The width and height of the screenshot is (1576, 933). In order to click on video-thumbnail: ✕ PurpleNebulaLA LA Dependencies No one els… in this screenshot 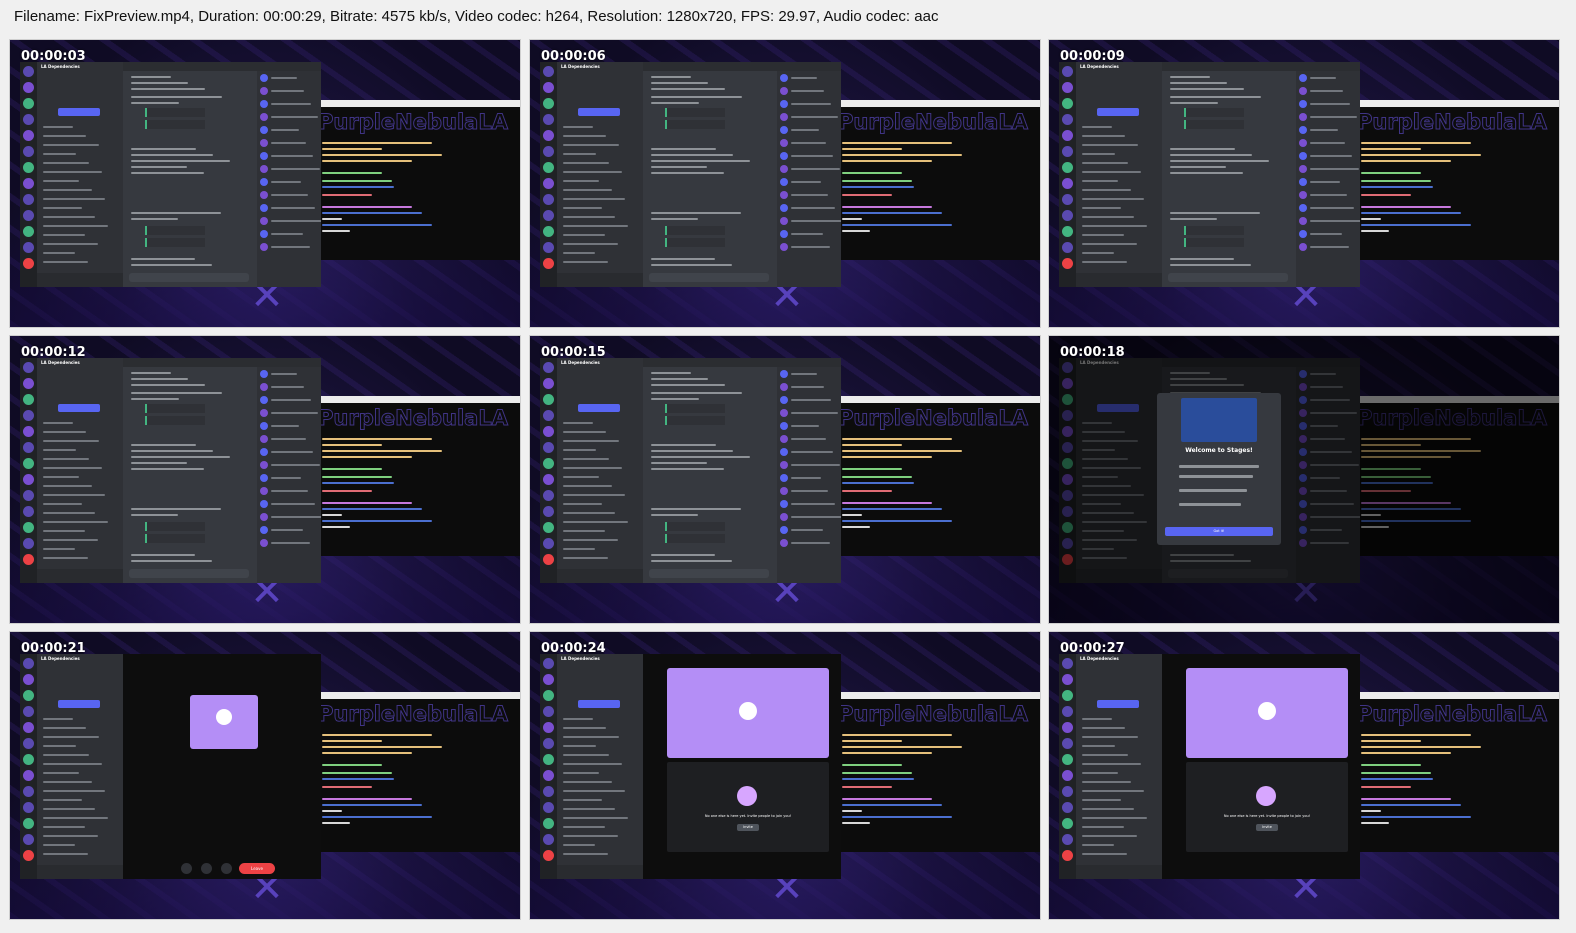, I will do `click(1304, 775)`.